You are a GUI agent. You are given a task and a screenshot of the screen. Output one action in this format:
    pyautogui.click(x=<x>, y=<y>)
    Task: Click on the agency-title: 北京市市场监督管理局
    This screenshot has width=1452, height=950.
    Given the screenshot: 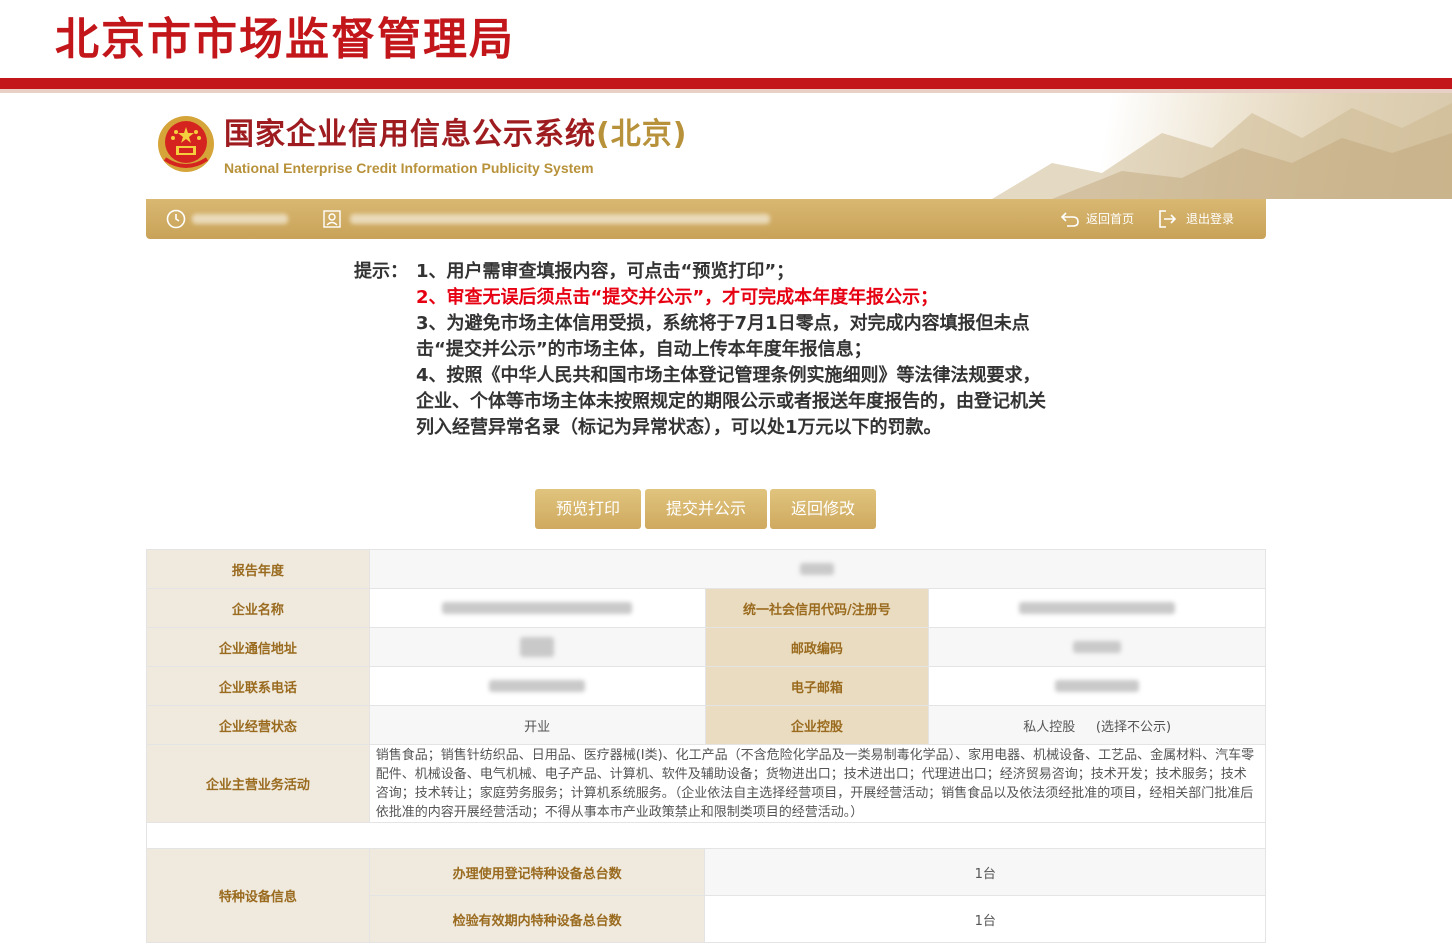 What is the action you would take?
    pyautogui.click(x=285, y=39)
    